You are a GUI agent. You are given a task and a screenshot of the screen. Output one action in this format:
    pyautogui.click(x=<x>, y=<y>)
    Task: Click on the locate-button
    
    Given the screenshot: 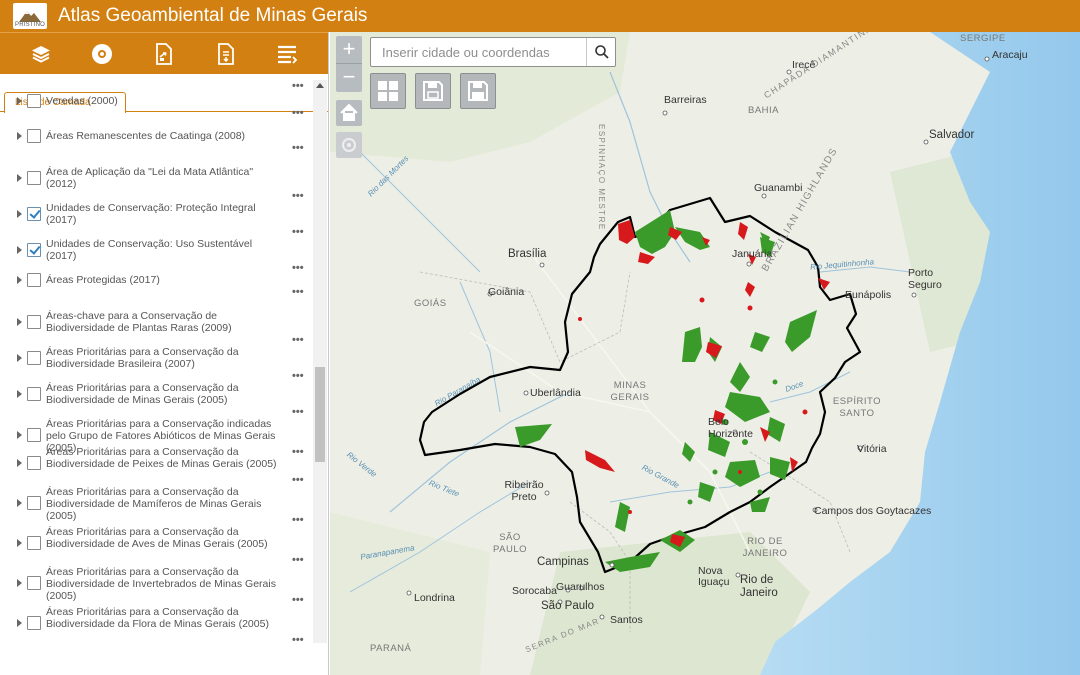 What is the action you would take?
    pyautogui.click(x=349, y=145)
    